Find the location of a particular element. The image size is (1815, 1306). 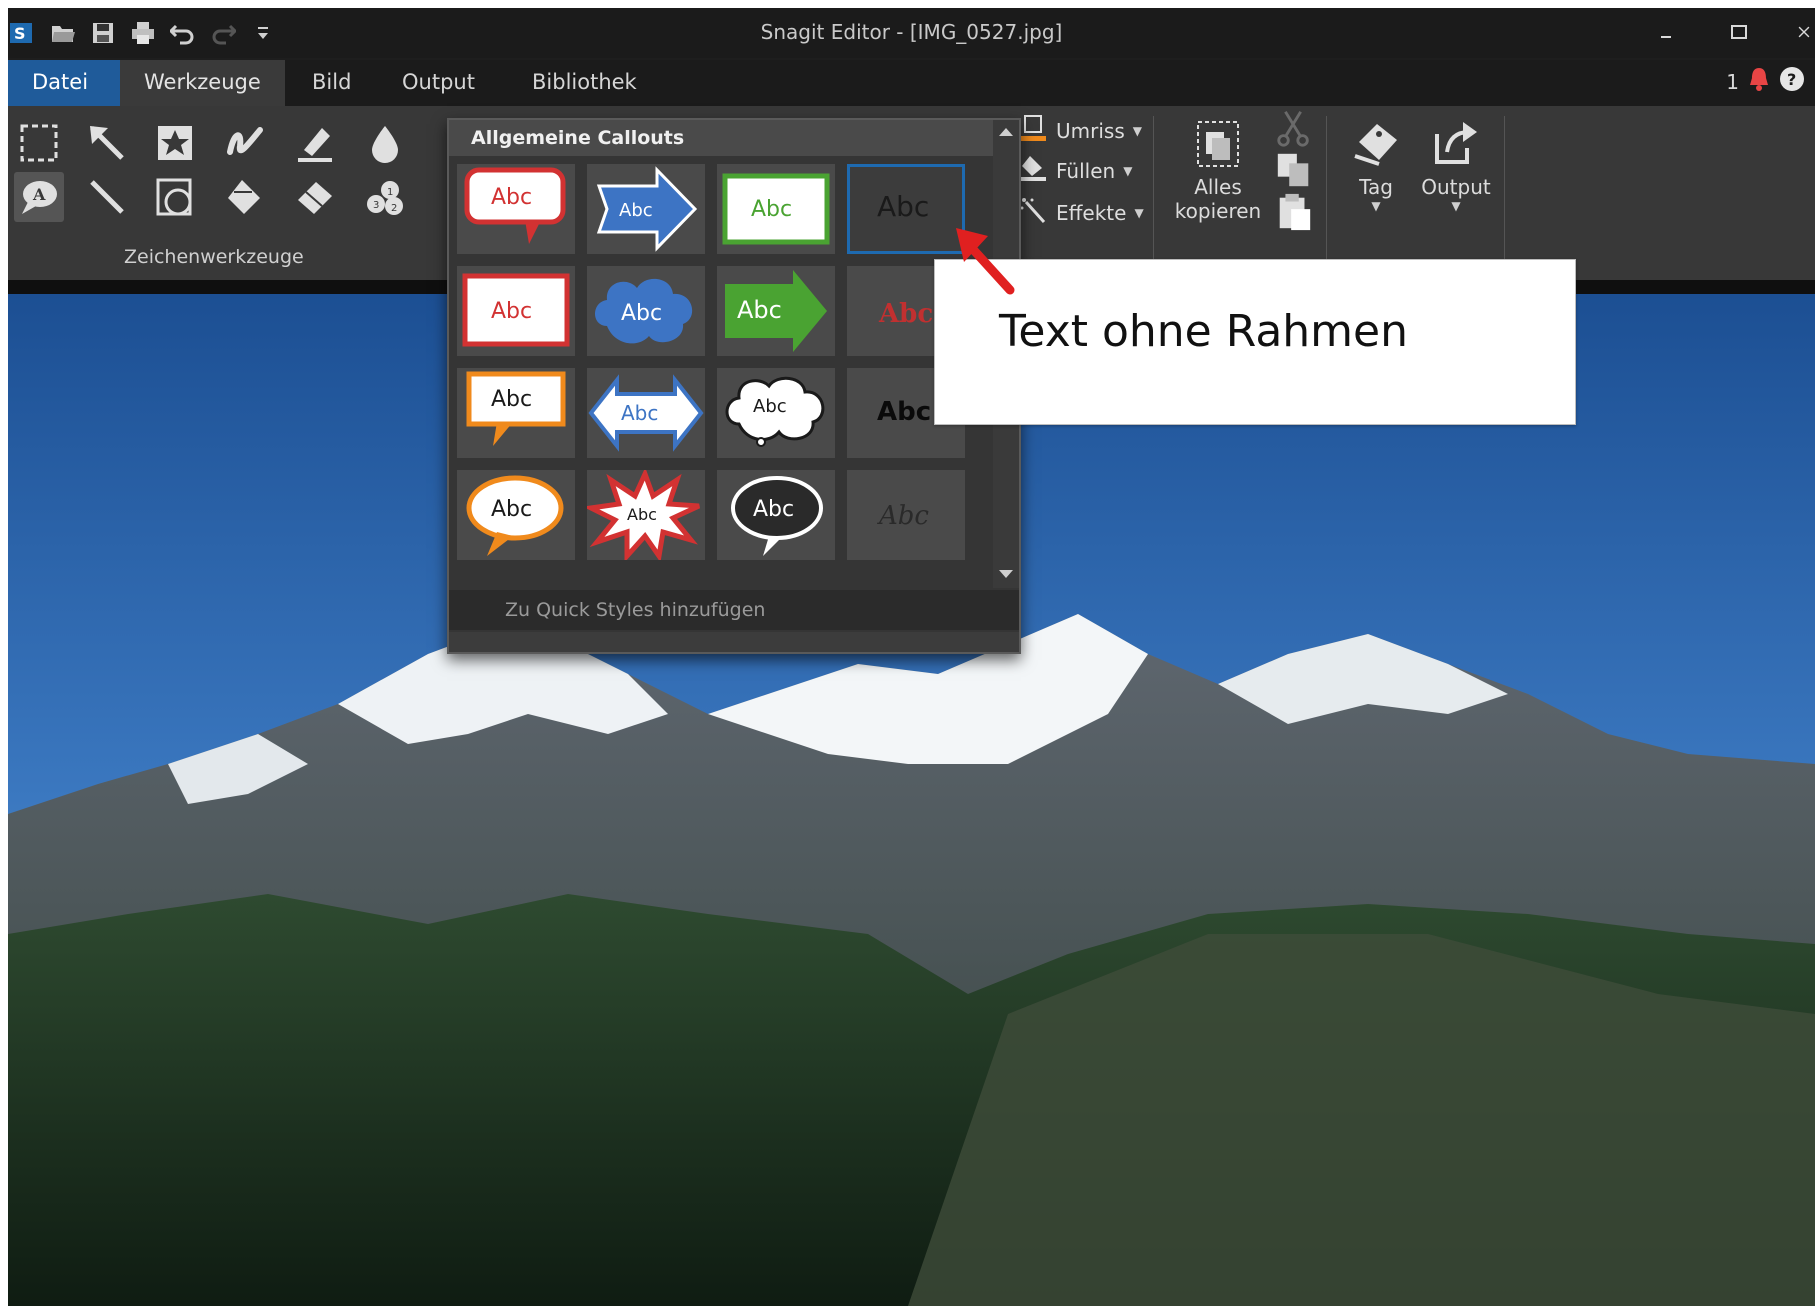

callout-style-burst-red: Abc is located at coordinates (643, 515).